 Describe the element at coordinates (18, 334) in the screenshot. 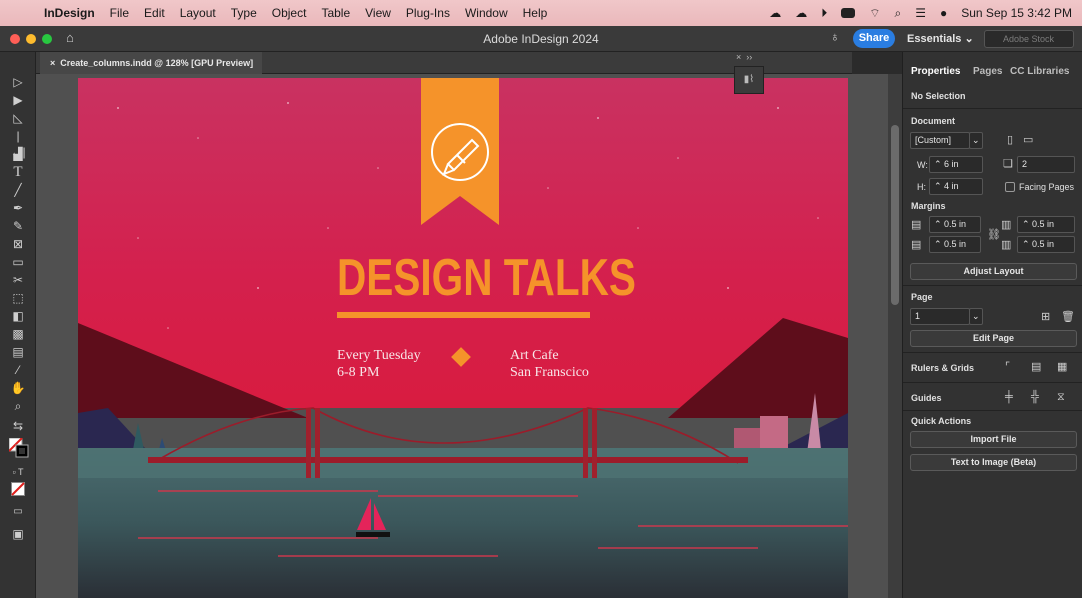

I see `gradient-feather-tool-icon: ▩` at that location.